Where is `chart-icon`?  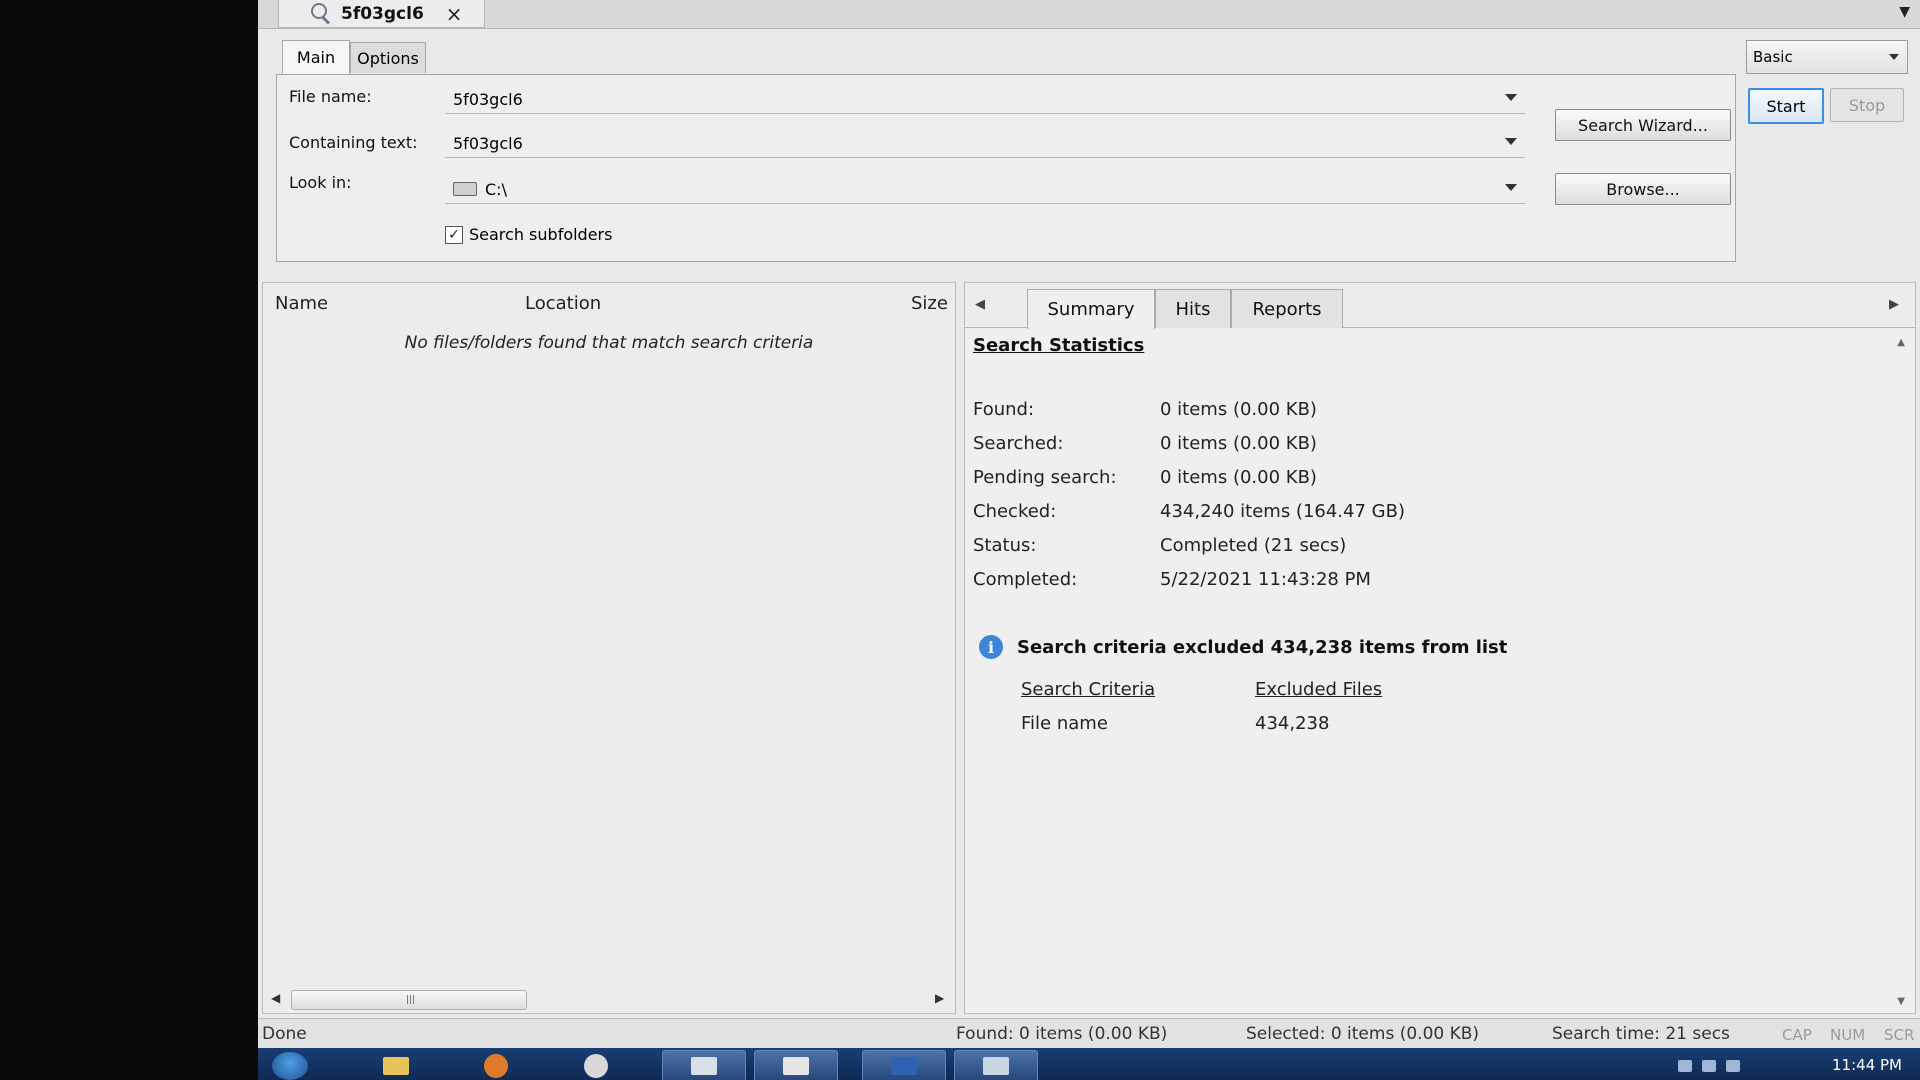
chart-icon is located at coordinates (796, 1066).